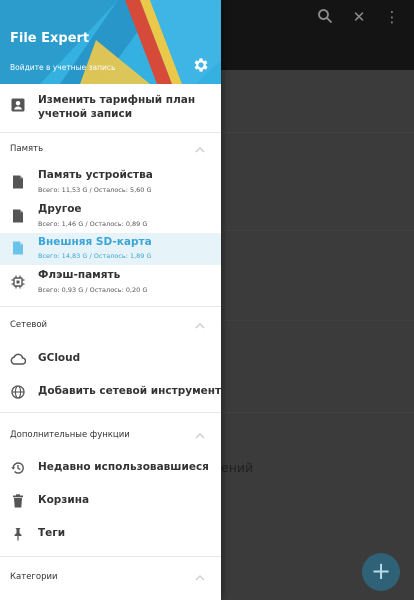  What do you see at coordinates (93, 224) in the screenshot?
I see `storage-item-details: Всего: 1,46 G / Осталось: 0,89 G` at bounding box center [93, 224].